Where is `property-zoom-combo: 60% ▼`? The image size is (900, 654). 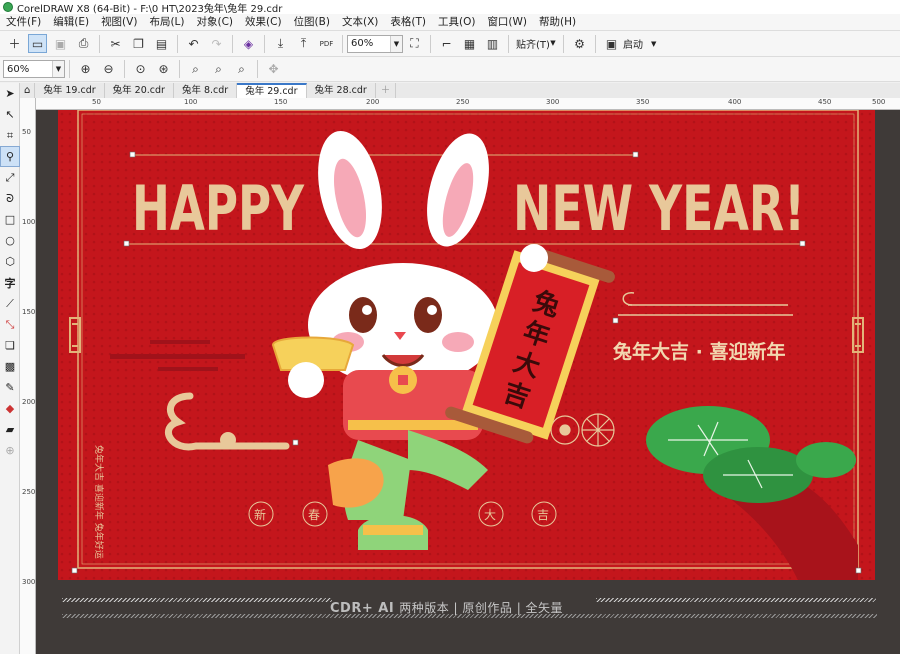 property-zoom-combo: 60% ▼ is located at coordinates (34, 69).